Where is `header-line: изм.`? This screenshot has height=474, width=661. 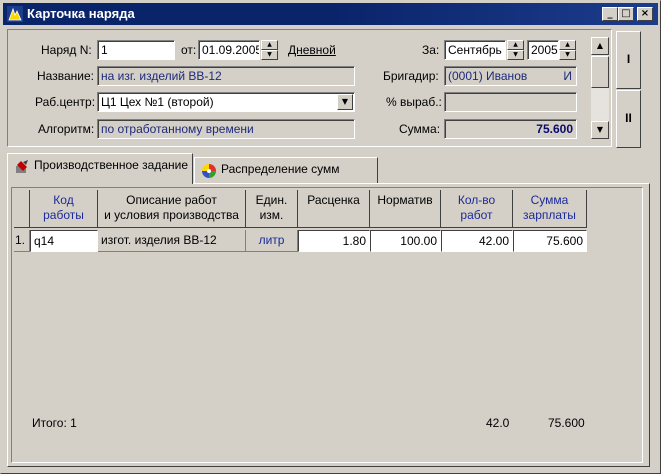 header-line: изм. is located at coordinates (271, 215).